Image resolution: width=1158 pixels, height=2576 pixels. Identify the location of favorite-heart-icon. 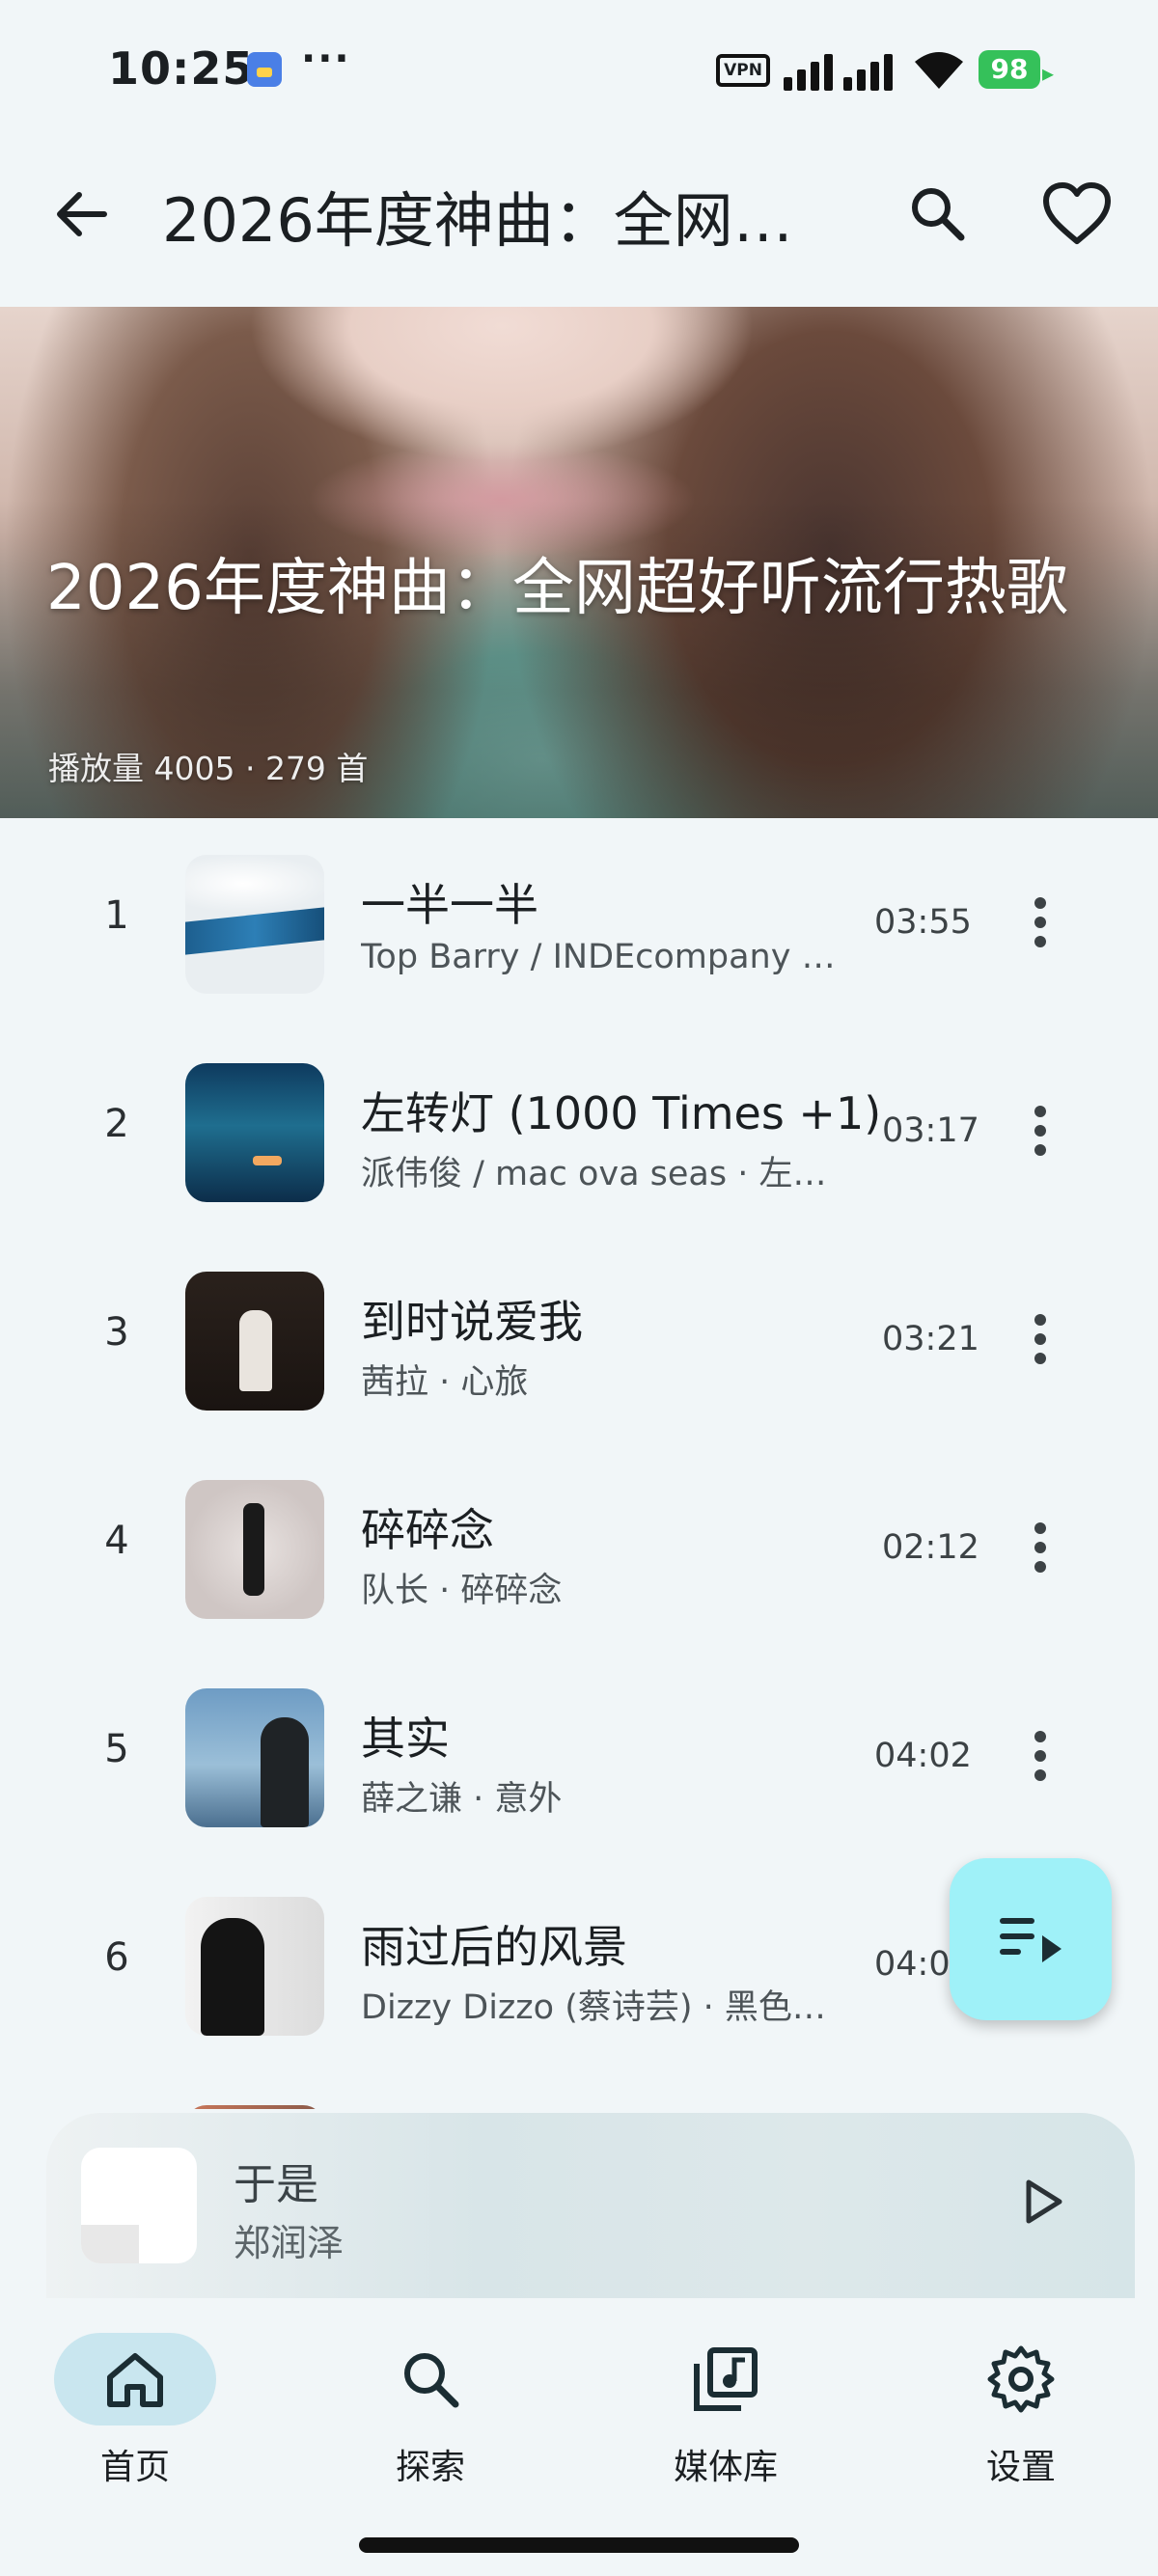
(1077, 214).